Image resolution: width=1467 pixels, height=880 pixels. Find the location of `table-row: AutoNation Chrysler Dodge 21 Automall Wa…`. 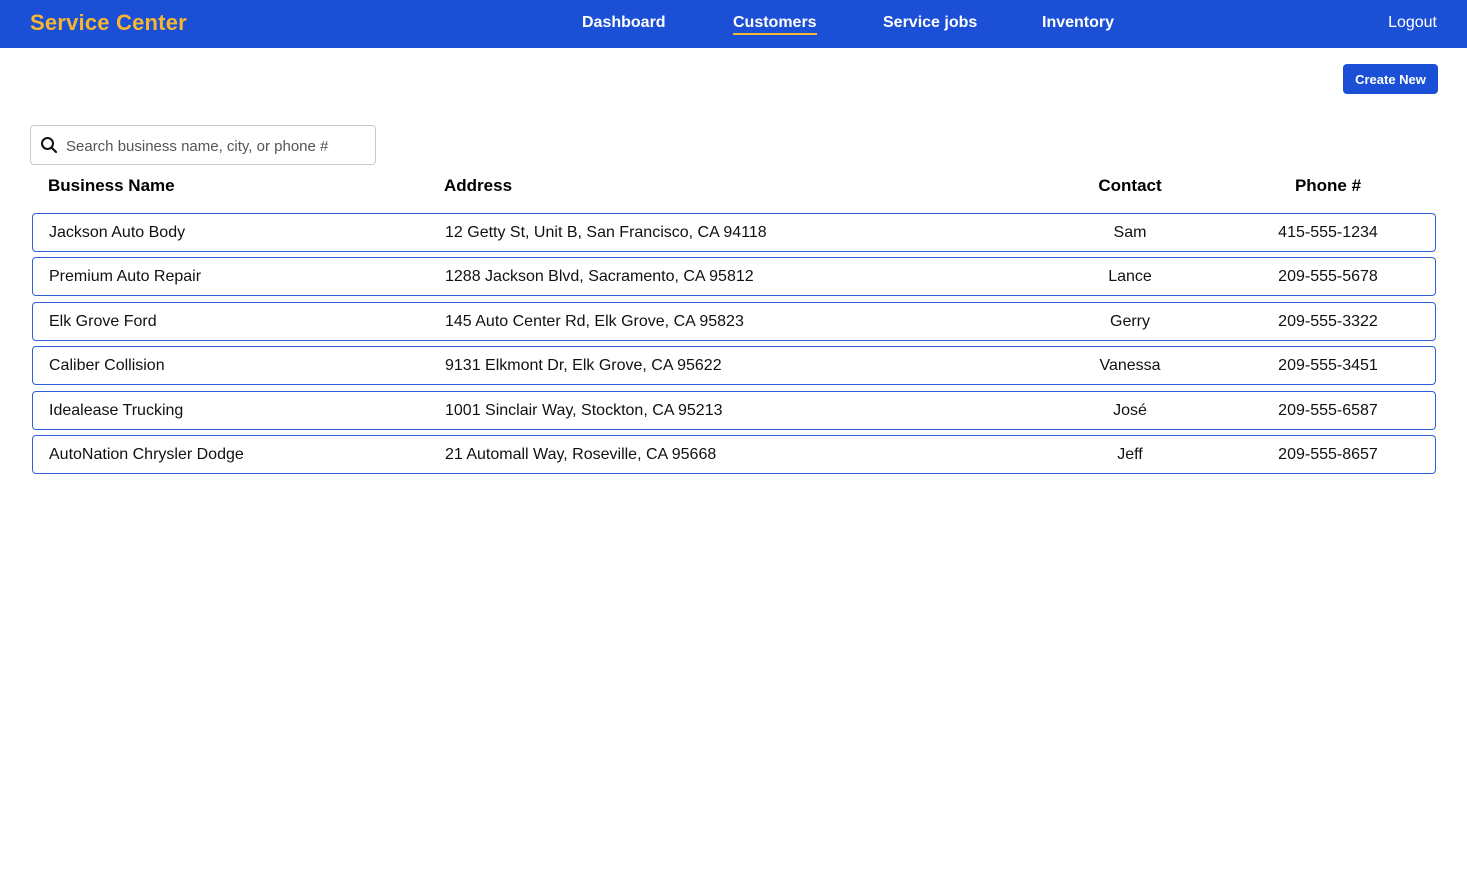

table-row: AutoNation Chrysler Dodge 21 Automall Wa… is located at coordinates (734, 454).